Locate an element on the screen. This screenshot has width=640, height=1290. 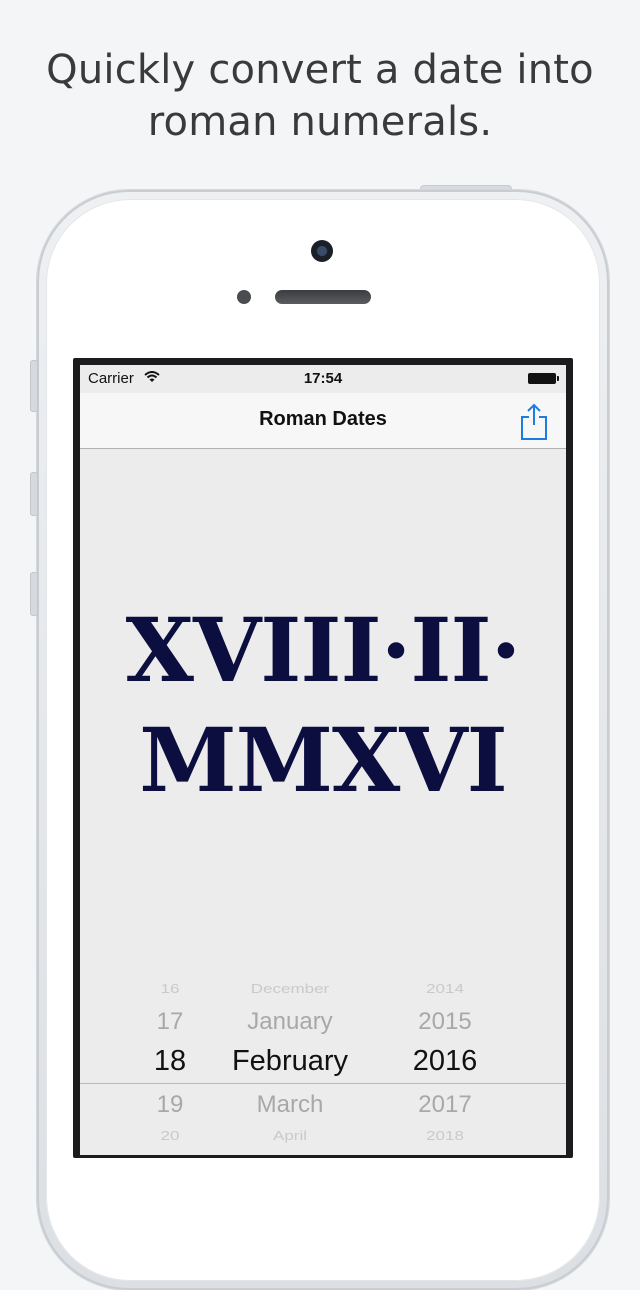
nav-title: Roman Dates is located at coordinates (323, 419).